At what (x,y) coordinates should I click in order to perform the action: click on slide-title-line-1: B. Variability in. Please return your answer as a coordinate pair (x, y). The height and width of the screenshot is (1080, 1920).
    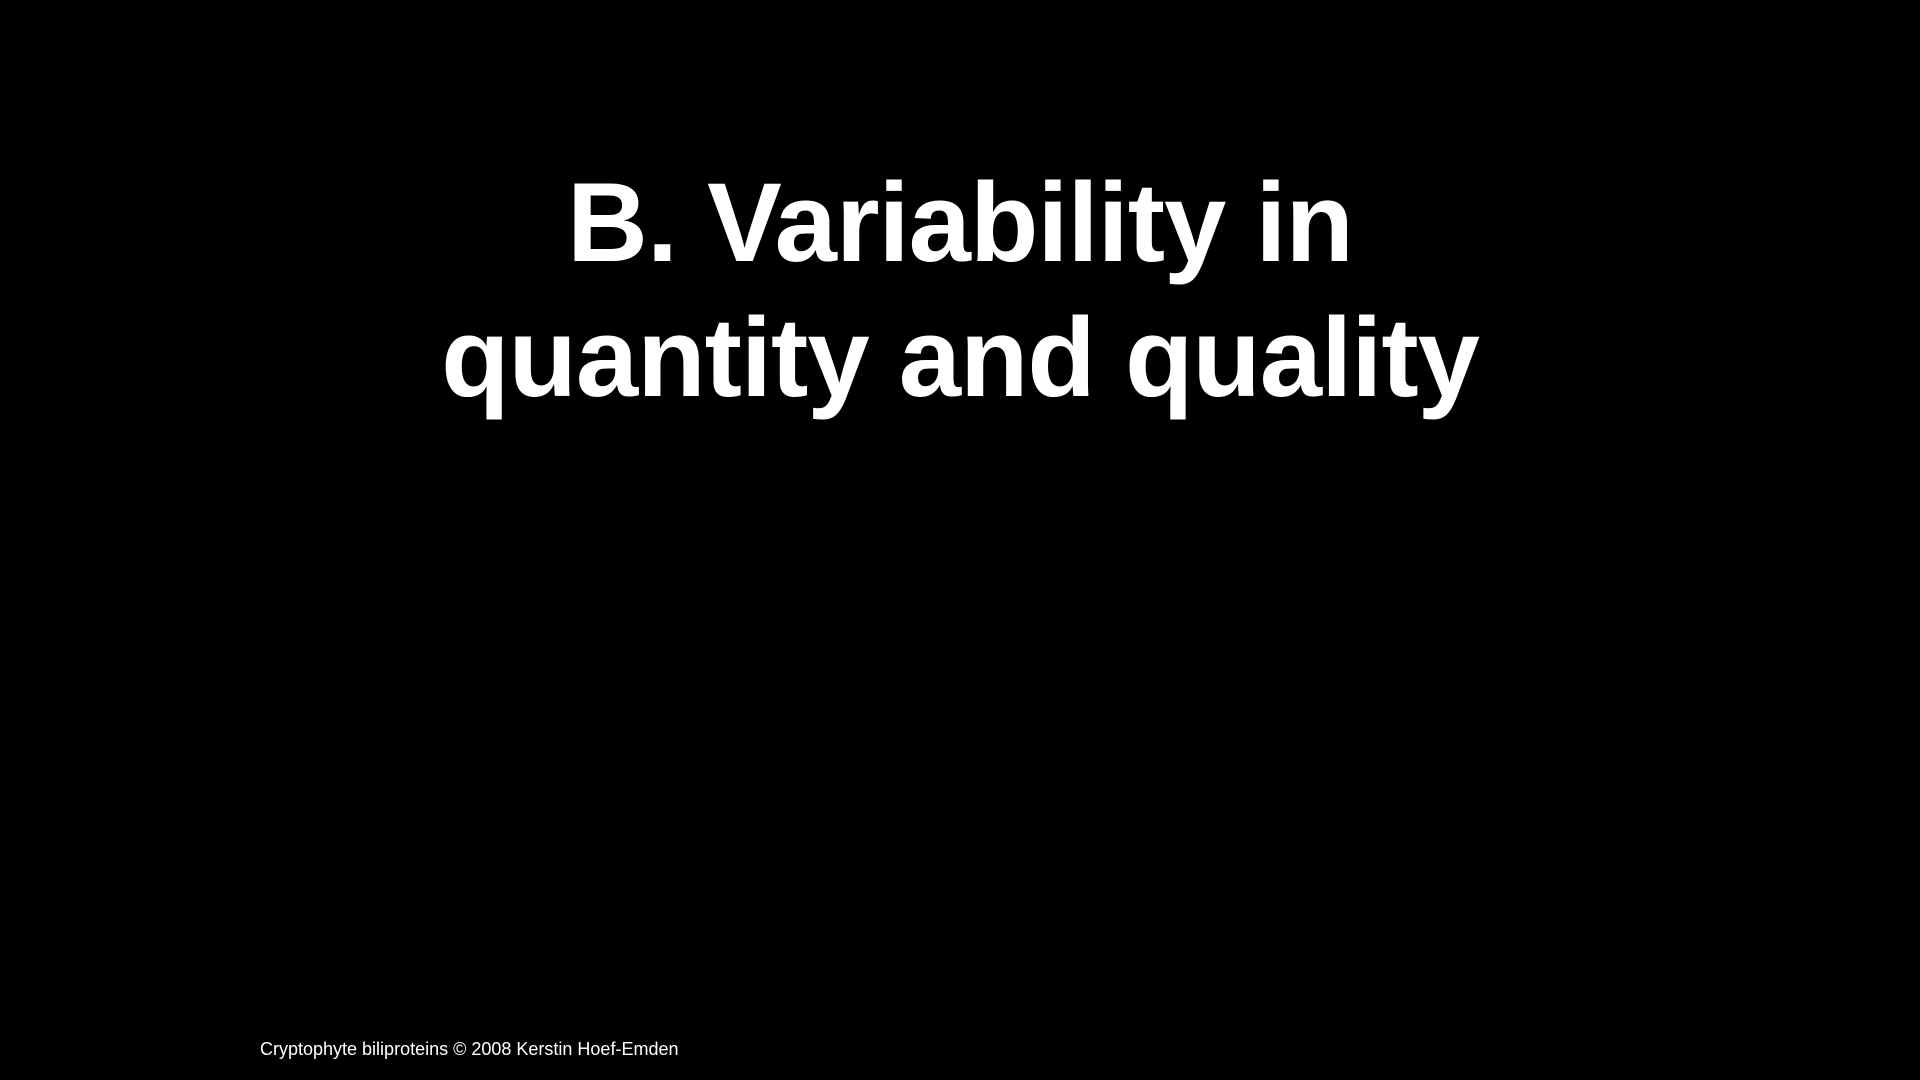
    Looking at the image, I should click on (960, 222).